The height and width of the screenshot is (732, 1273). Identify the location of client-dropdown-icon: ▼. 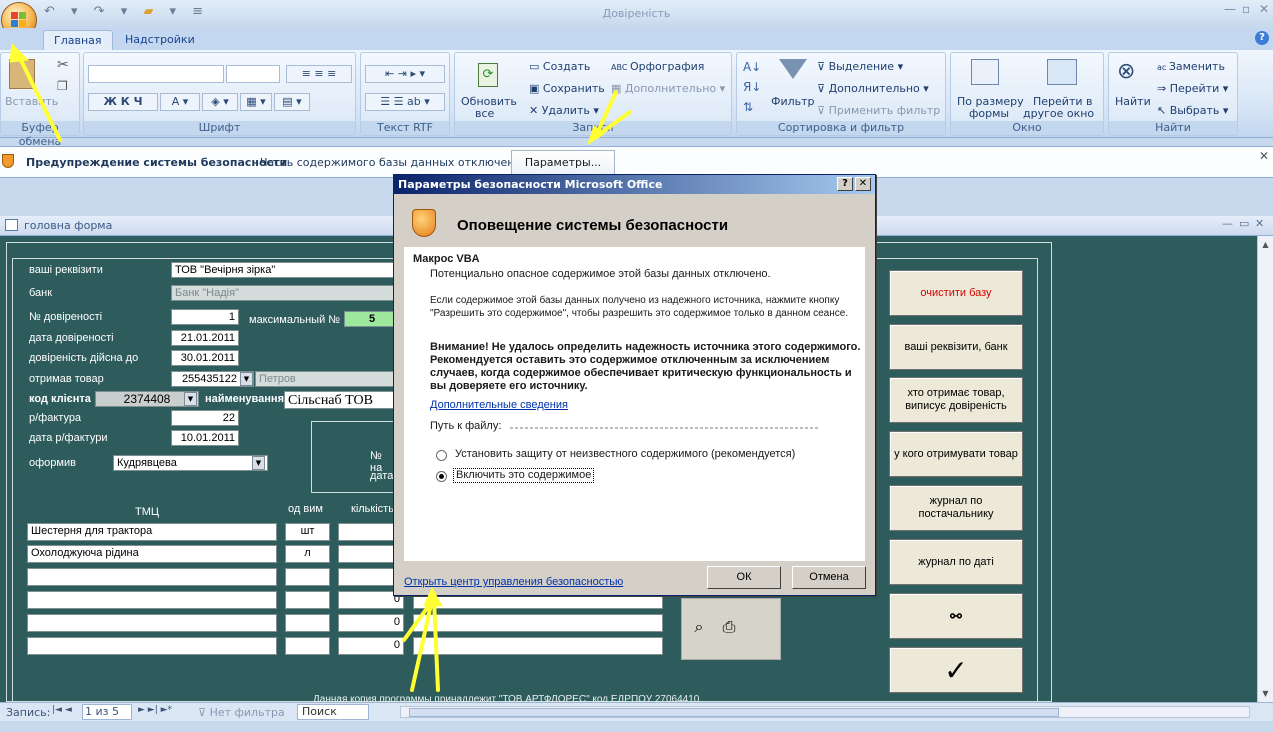
(190, 399).